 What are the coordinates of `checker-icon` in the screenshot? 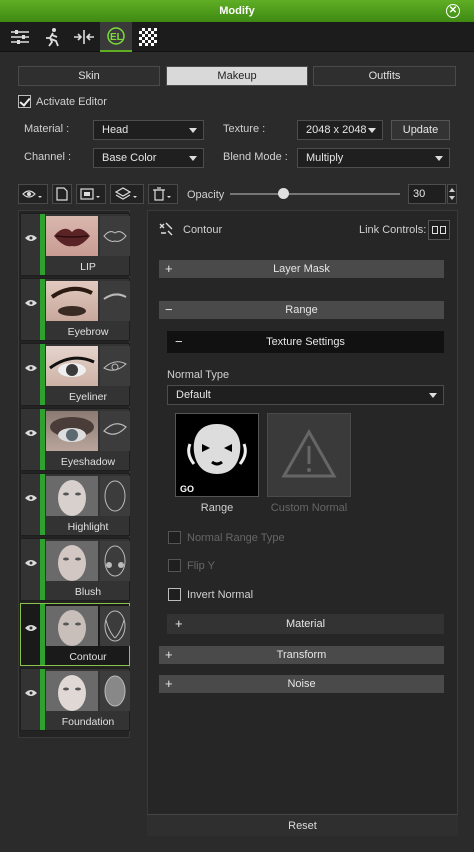 It's located at (148, 37).